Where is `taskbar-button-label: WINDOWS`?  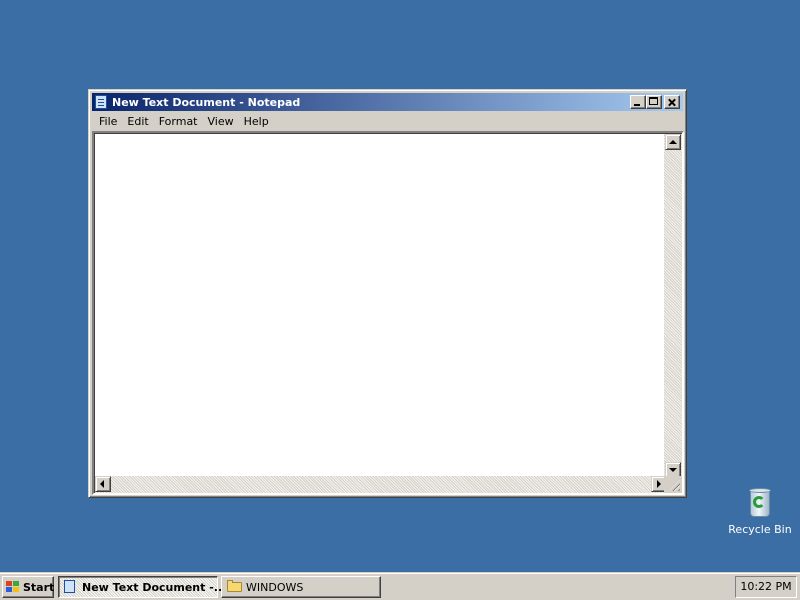 taskbar-button-label: WINDOWS is located at coordinates (275, 587).